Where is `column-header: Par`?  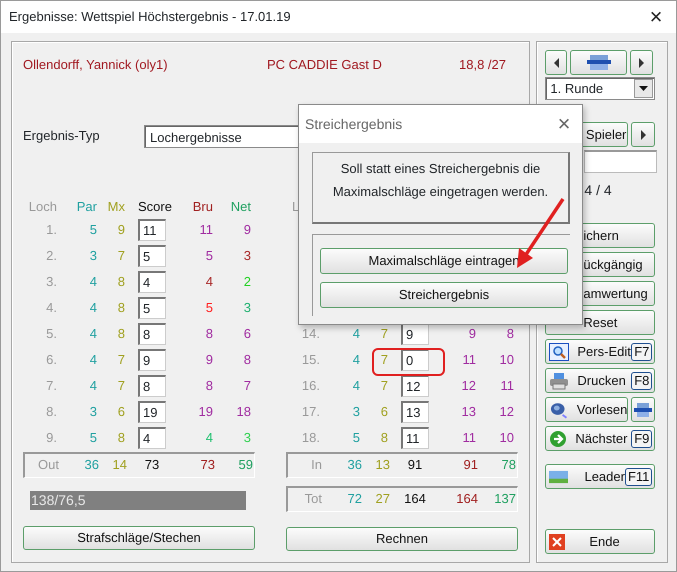
column-header: Par is located at coordinates (86, 207).